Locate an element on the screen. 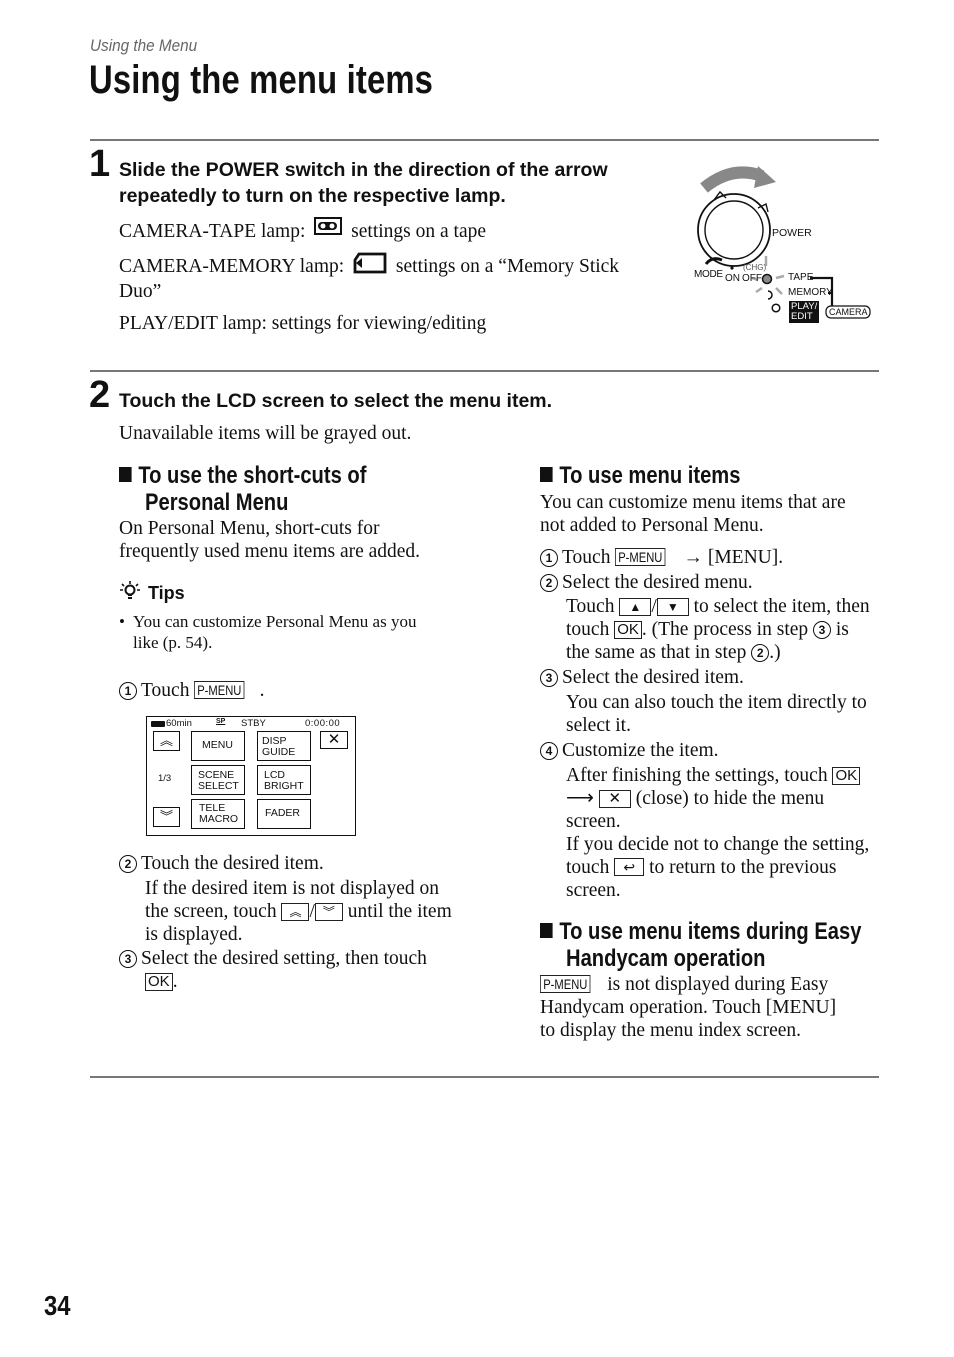  double-chevron-down-icon: ︾ is located at coordinates (166, 816).